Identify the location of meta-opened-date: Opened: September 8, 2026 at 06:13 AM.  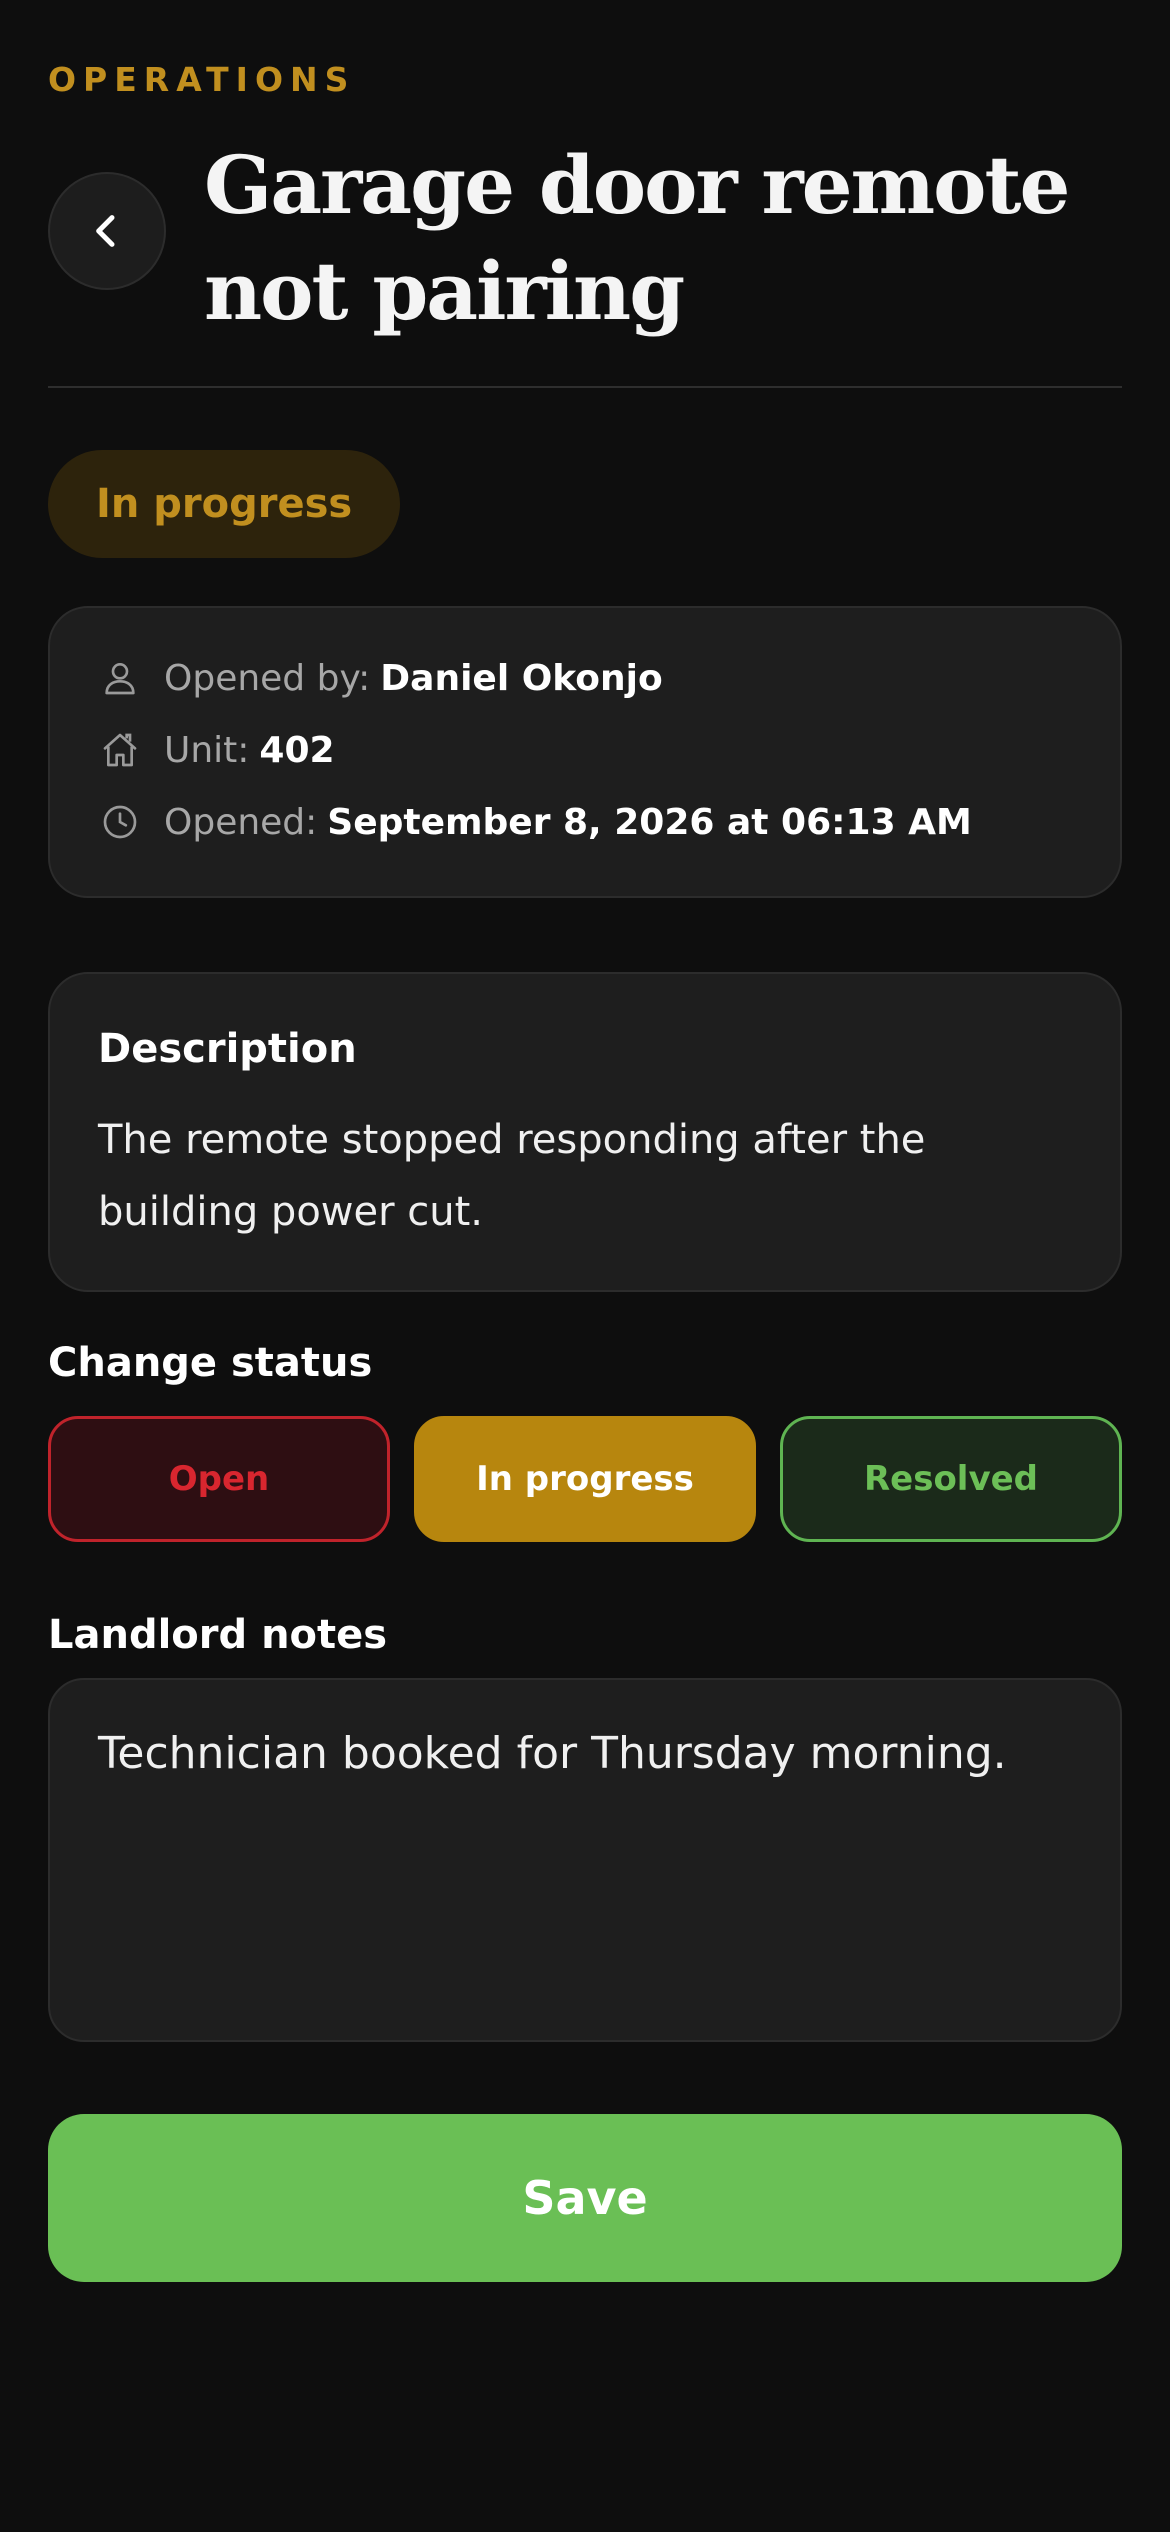
(535, 822).